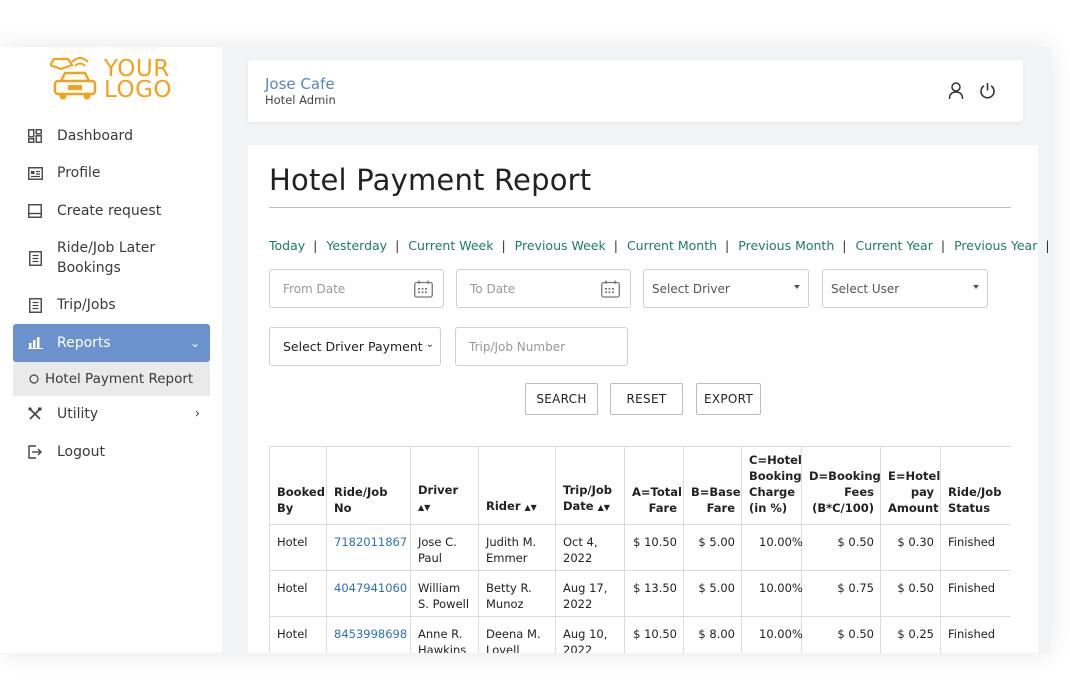 The height and width of the screenshot is (694, 1070). Describe the element at coordinates (771, 486) in the screenshot. I see `col-header-booking-charge: C=Hotel Booking Charge (in %)` at that location.